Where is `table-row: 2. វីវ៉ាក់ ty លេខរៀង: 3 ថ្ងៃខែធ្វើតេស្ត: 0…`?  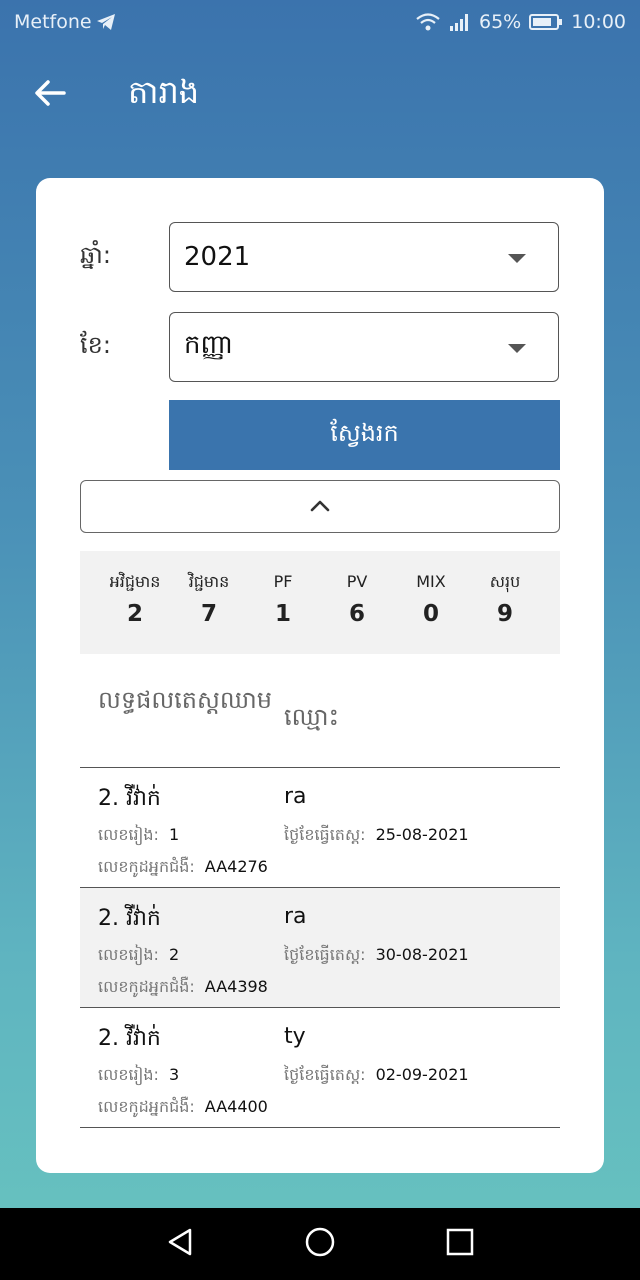
table-row: 2. វីវ៉ាក់ ty លេខរៀង: 3 ថ្ងៃខែធ្វើតេស្ត: 0… is located at coordinates (320, 1068).